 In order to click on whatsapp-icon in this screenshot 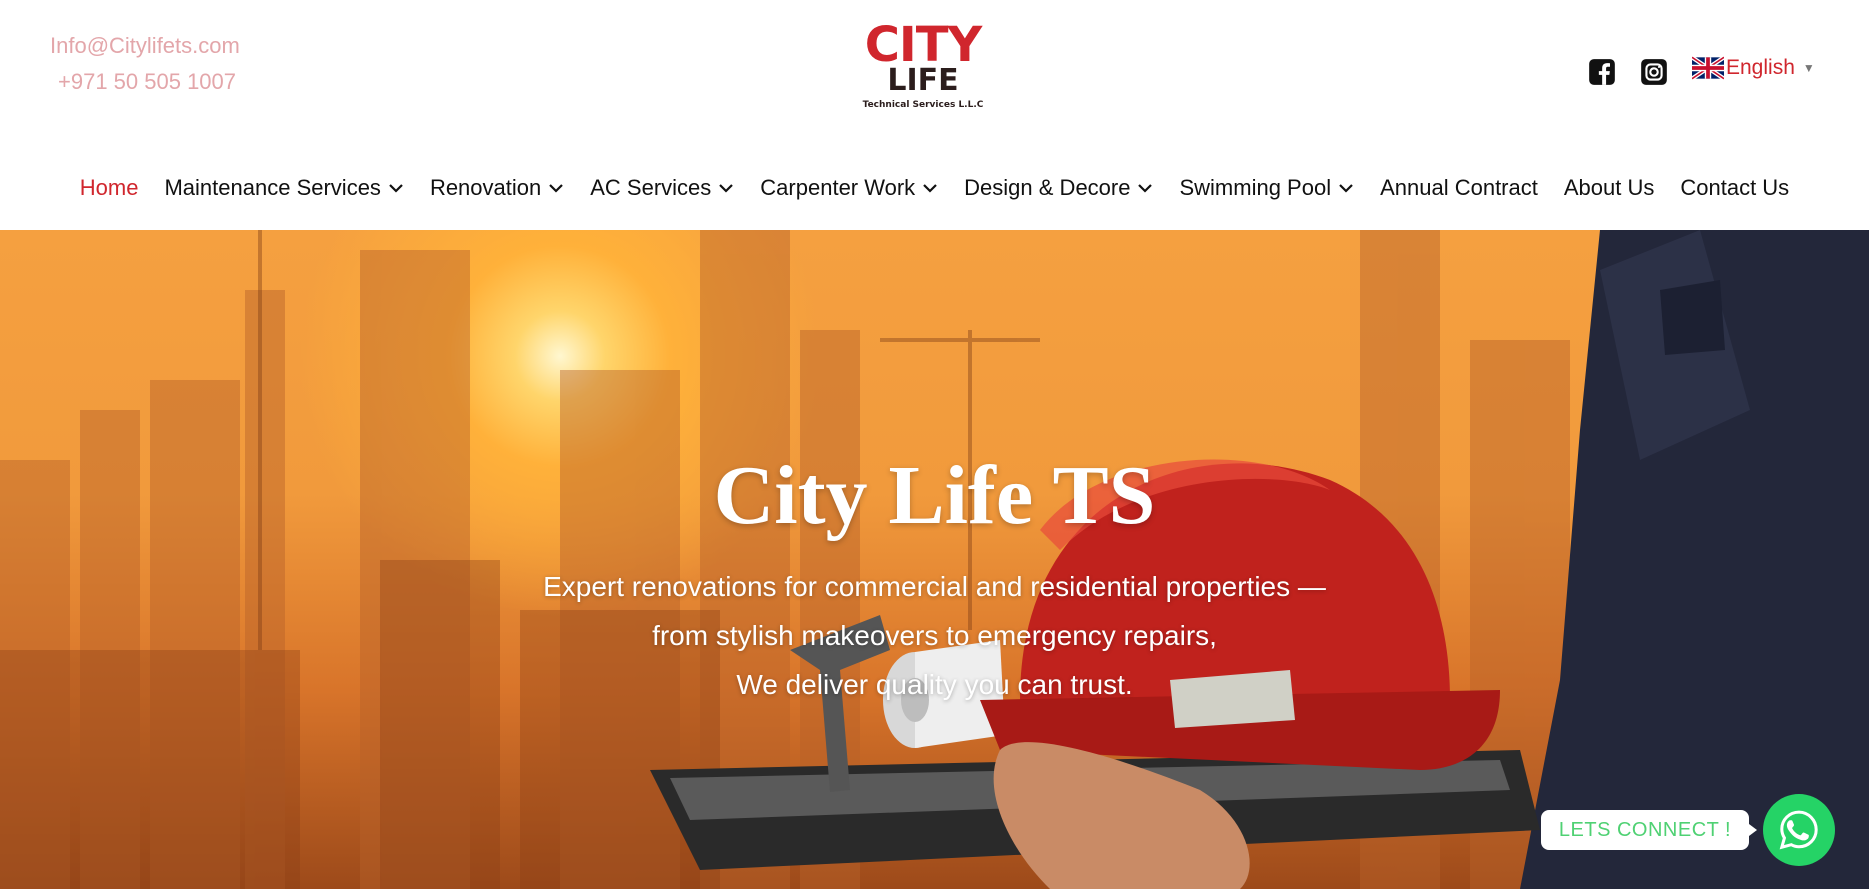, I will do `click(1798, 830)`.